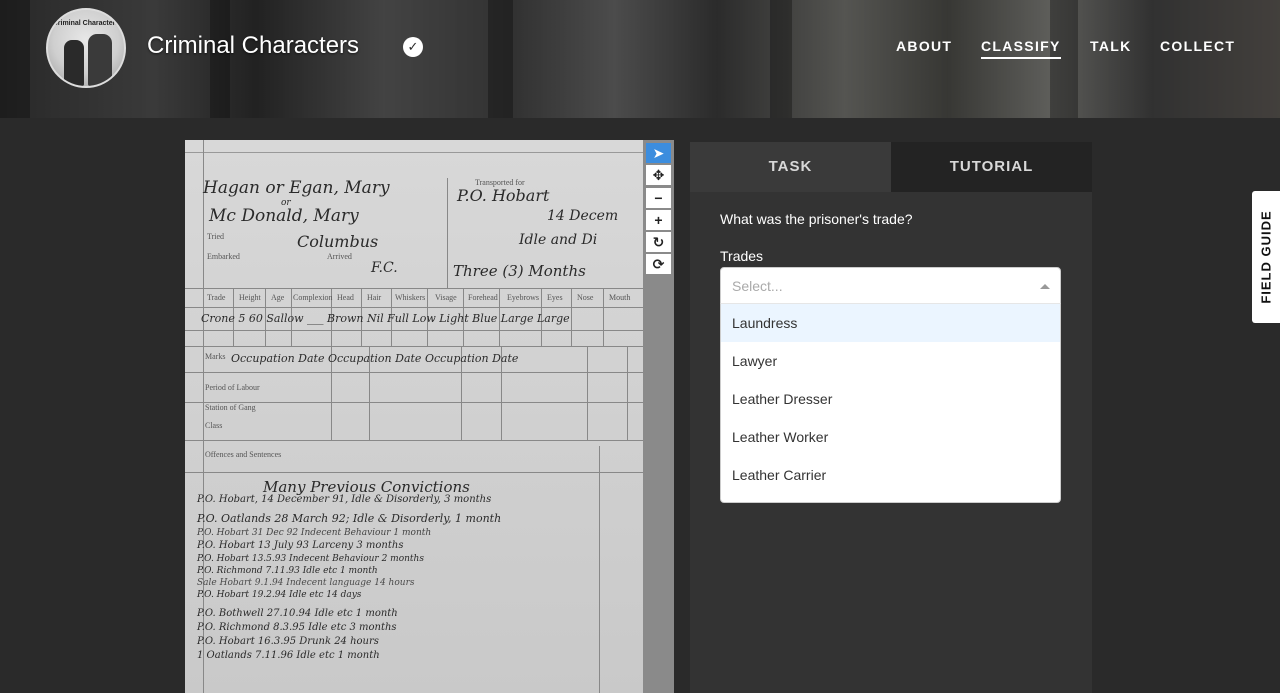  Describe the element at coordinates (300, 545) in the screenshot. I see `handwritten-conviction: P.O. Hobart 13 July 93 Larceny 3 months` at that location.